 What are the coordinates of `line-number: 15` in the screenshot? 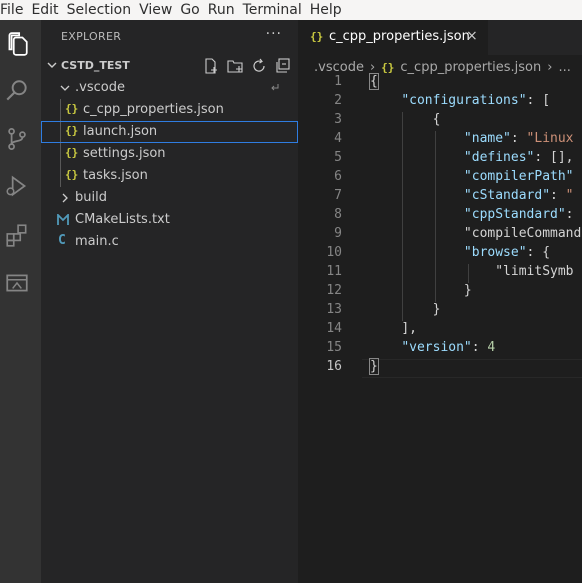 It's located at (334, 347).